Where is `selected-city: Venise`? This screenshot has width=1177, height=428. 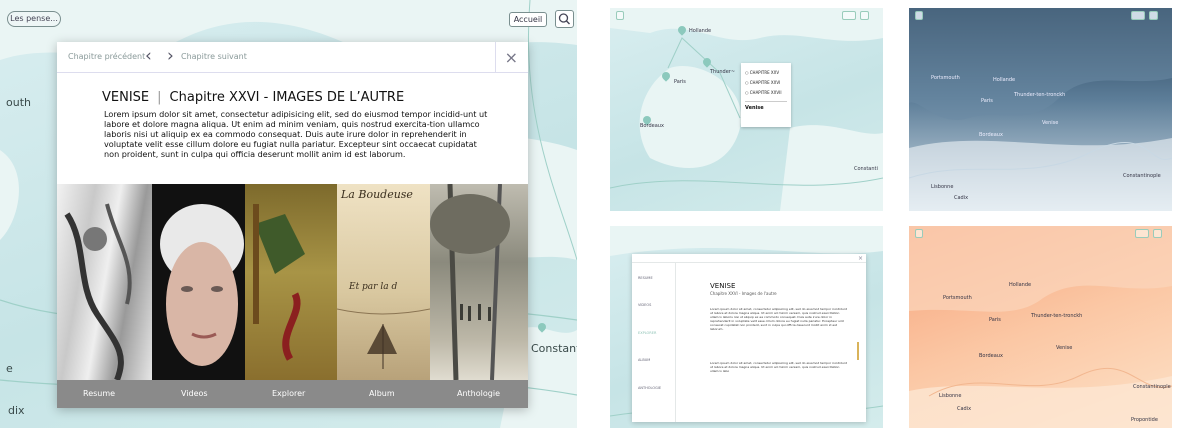 selected-city: Venise is located at coordinates (766, 106).